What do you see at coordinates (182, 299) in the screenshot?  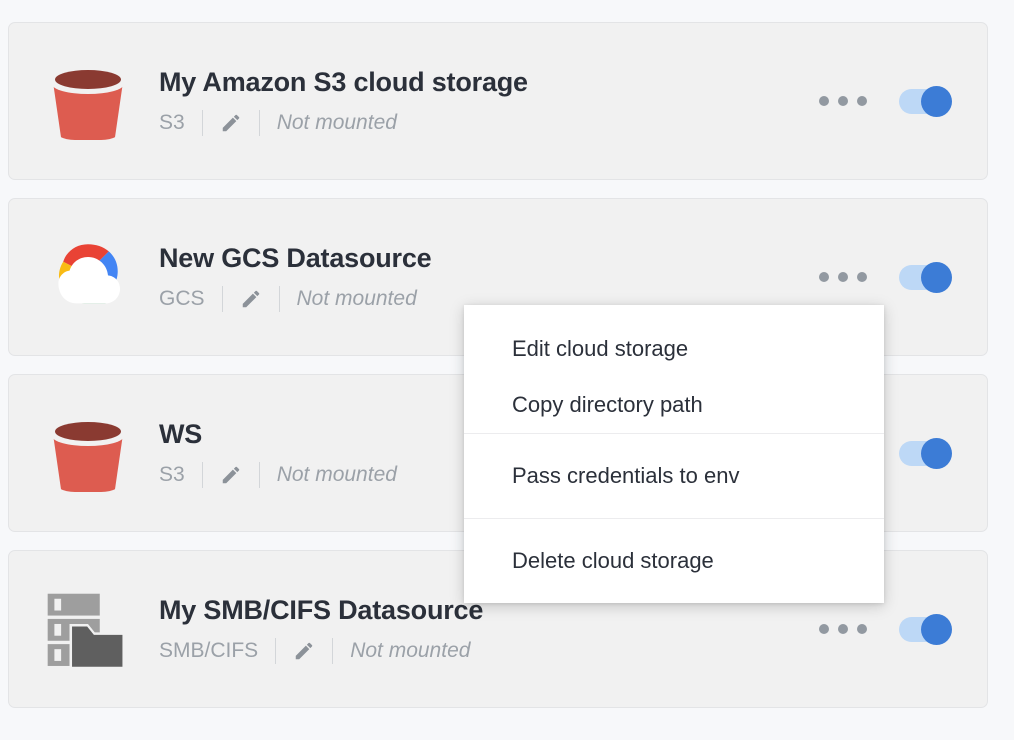 I see `storage-type-label: GCS` at bounding box center [182, 299].